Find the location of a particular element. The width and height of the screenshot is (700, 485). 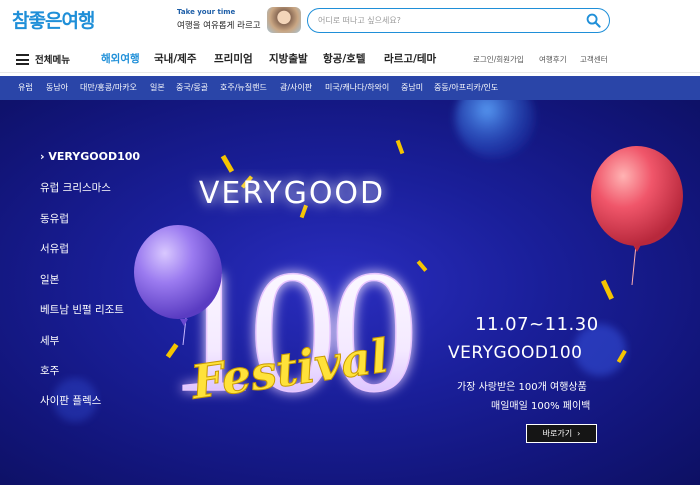

subnav-item: 대만/홍콩/마카오 is located at coordinates (108, 87).